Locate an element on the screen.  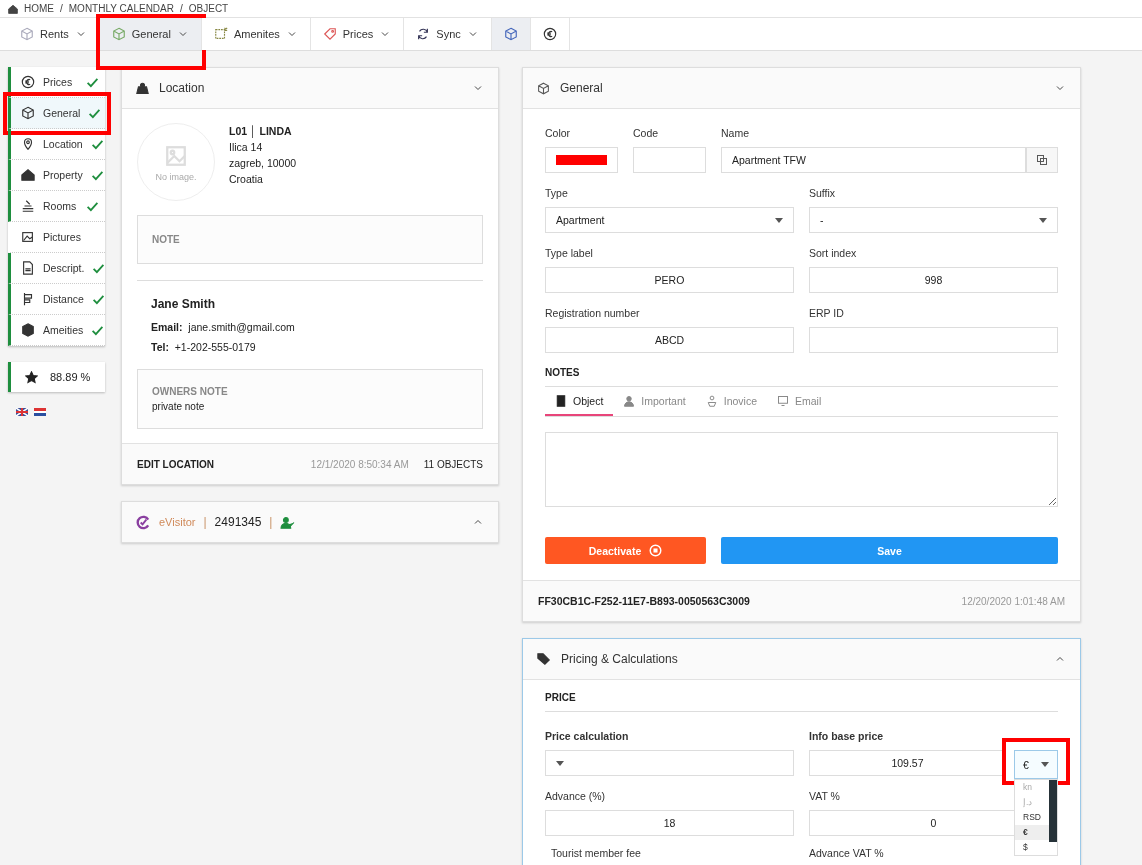
sidebar-item: Rooms is located at coordinates (56, 206).